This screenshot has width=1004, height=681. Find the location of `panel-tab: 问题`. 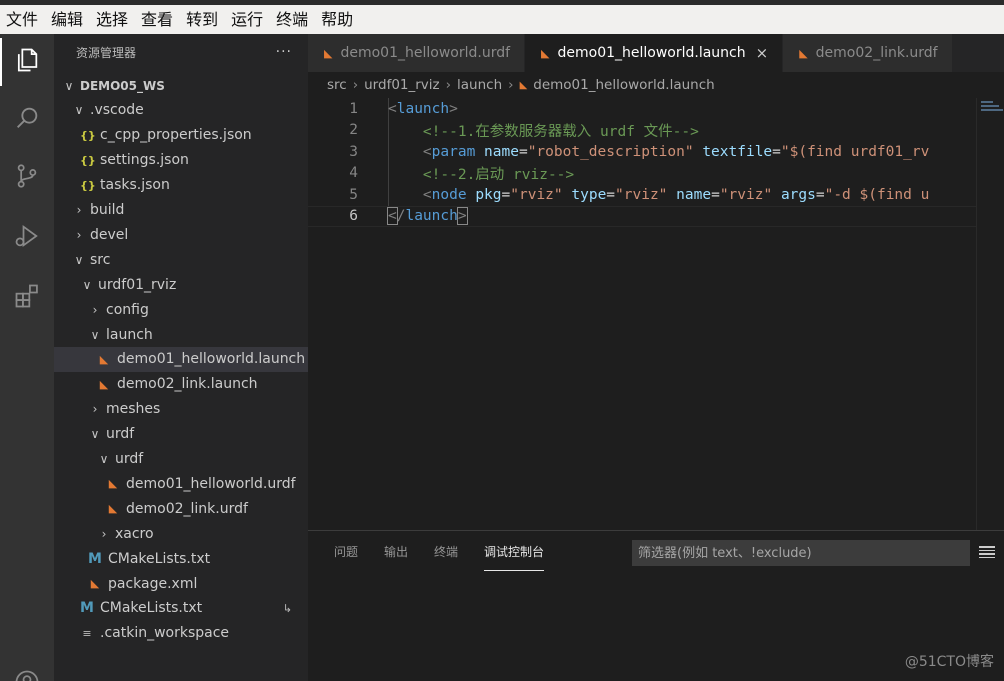

panel-tab: 问题 is located at coordinates (346, 551).